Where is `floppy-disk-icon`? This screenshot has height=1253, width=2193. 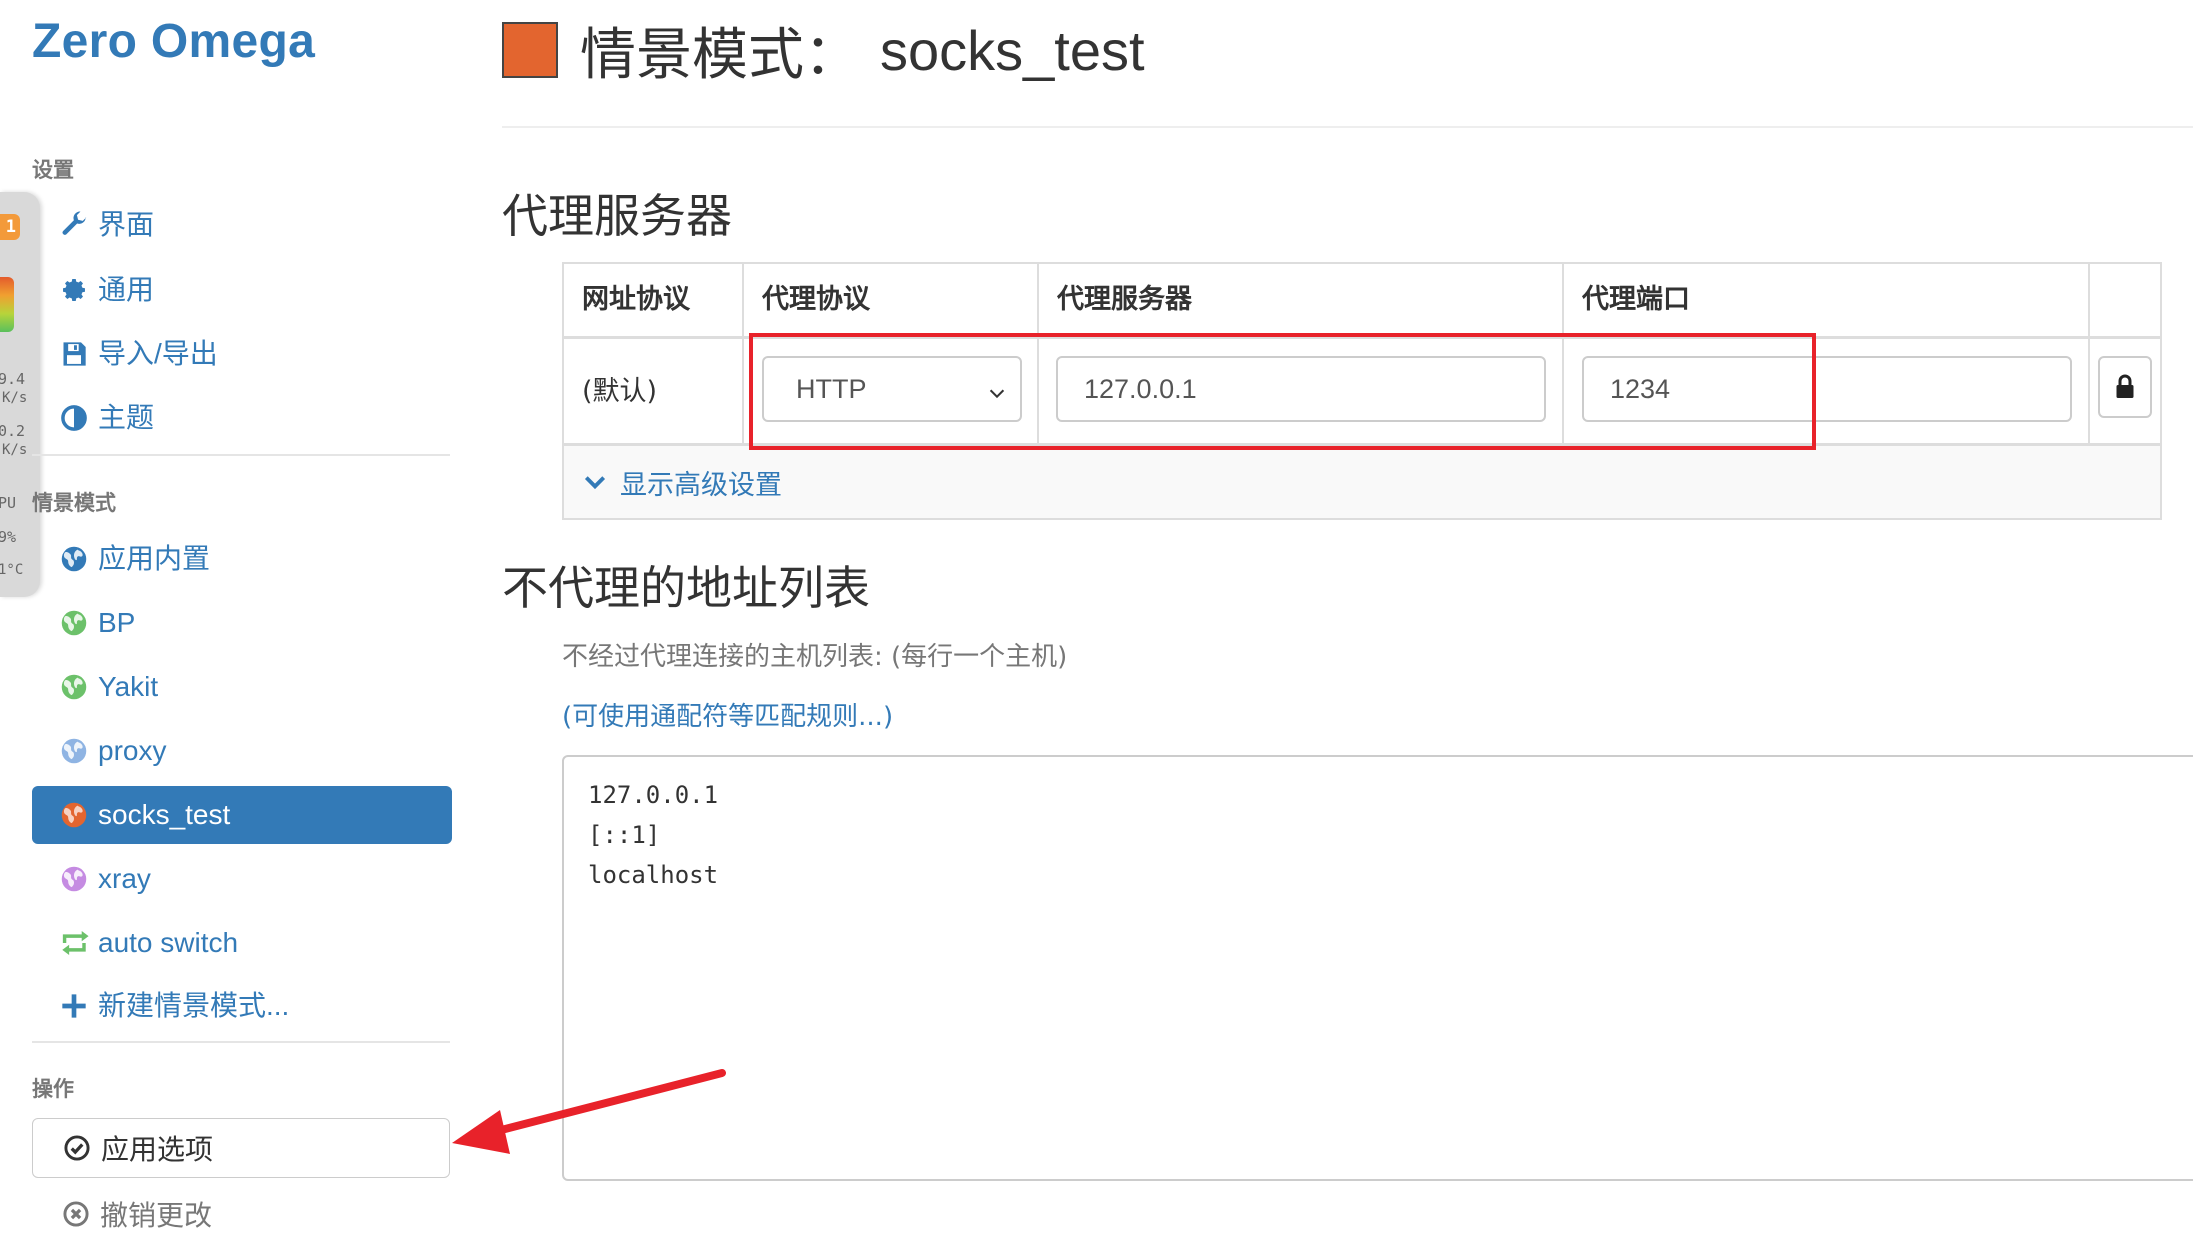
floppy-disk-icon is located at coordinates (79, 354).